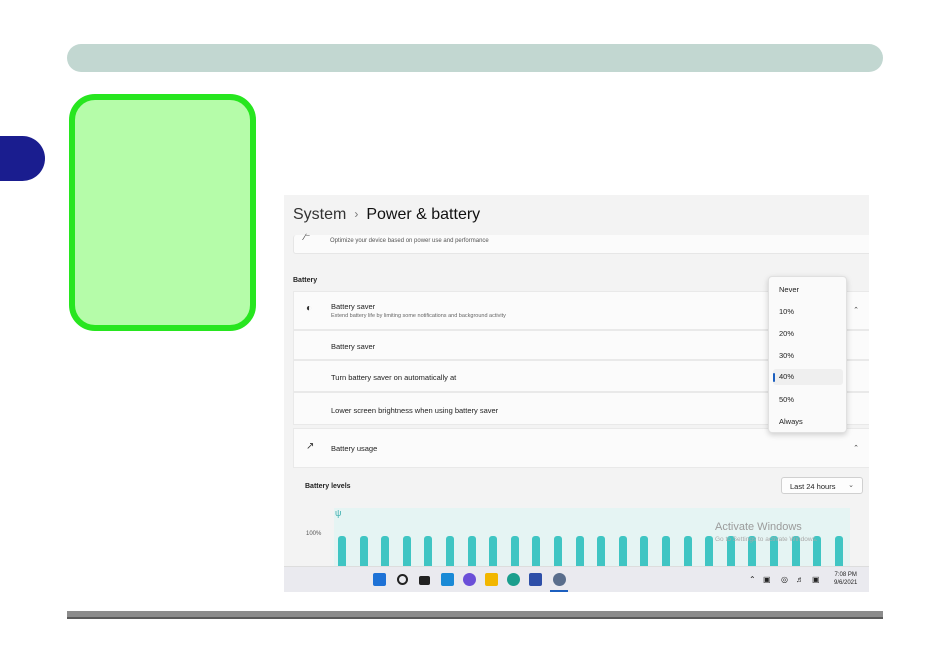 The image size is (950, 669). I want to click on breadcrumb: System › Power & battery, so click(386, 215).